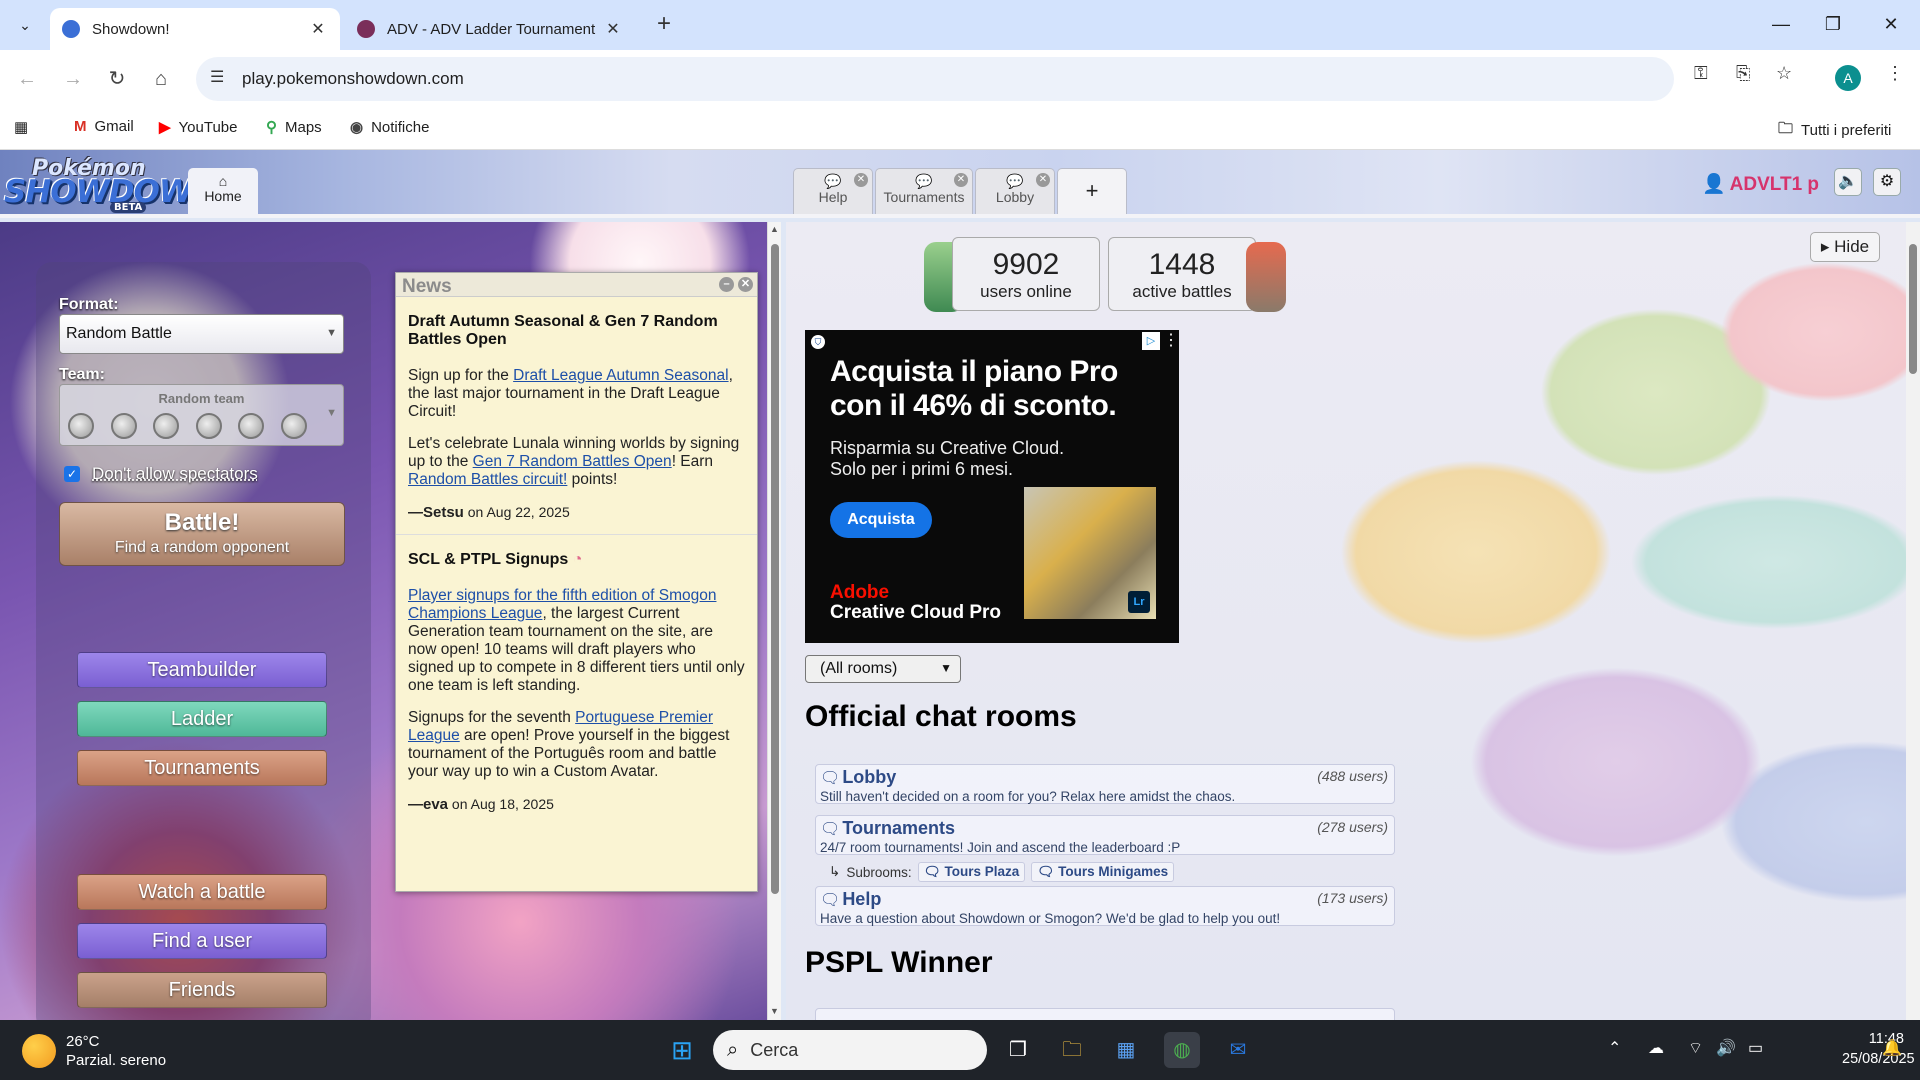 Image resolution: width=1920 pixels, height=1080 pixels. I want to click on onedrive-icon: ☁, so click(1656, 1048).